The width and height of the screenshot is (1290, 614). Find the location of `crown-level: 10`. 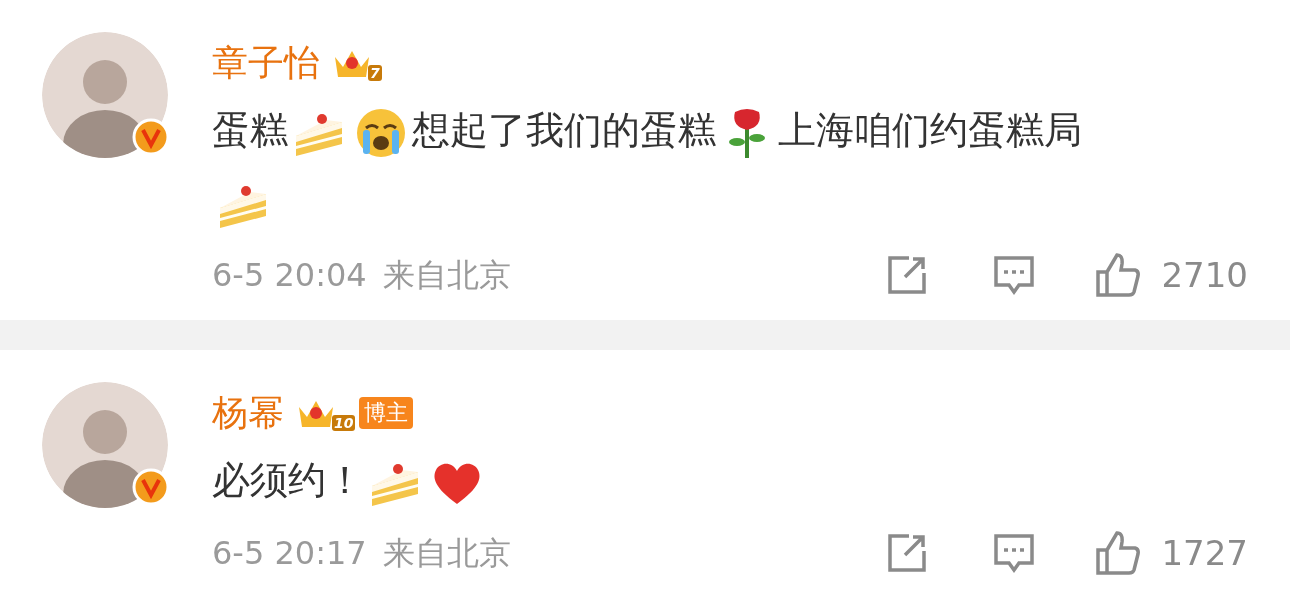

crown-level: 10 is located at coordinates (344, 423).